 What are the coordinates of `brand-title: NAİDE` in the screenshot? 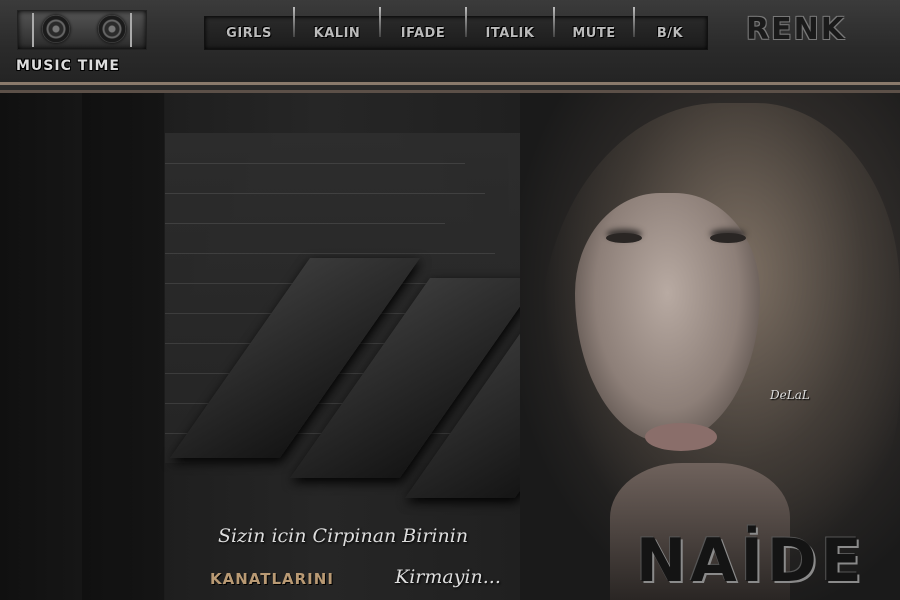 It's located at (751, 561).